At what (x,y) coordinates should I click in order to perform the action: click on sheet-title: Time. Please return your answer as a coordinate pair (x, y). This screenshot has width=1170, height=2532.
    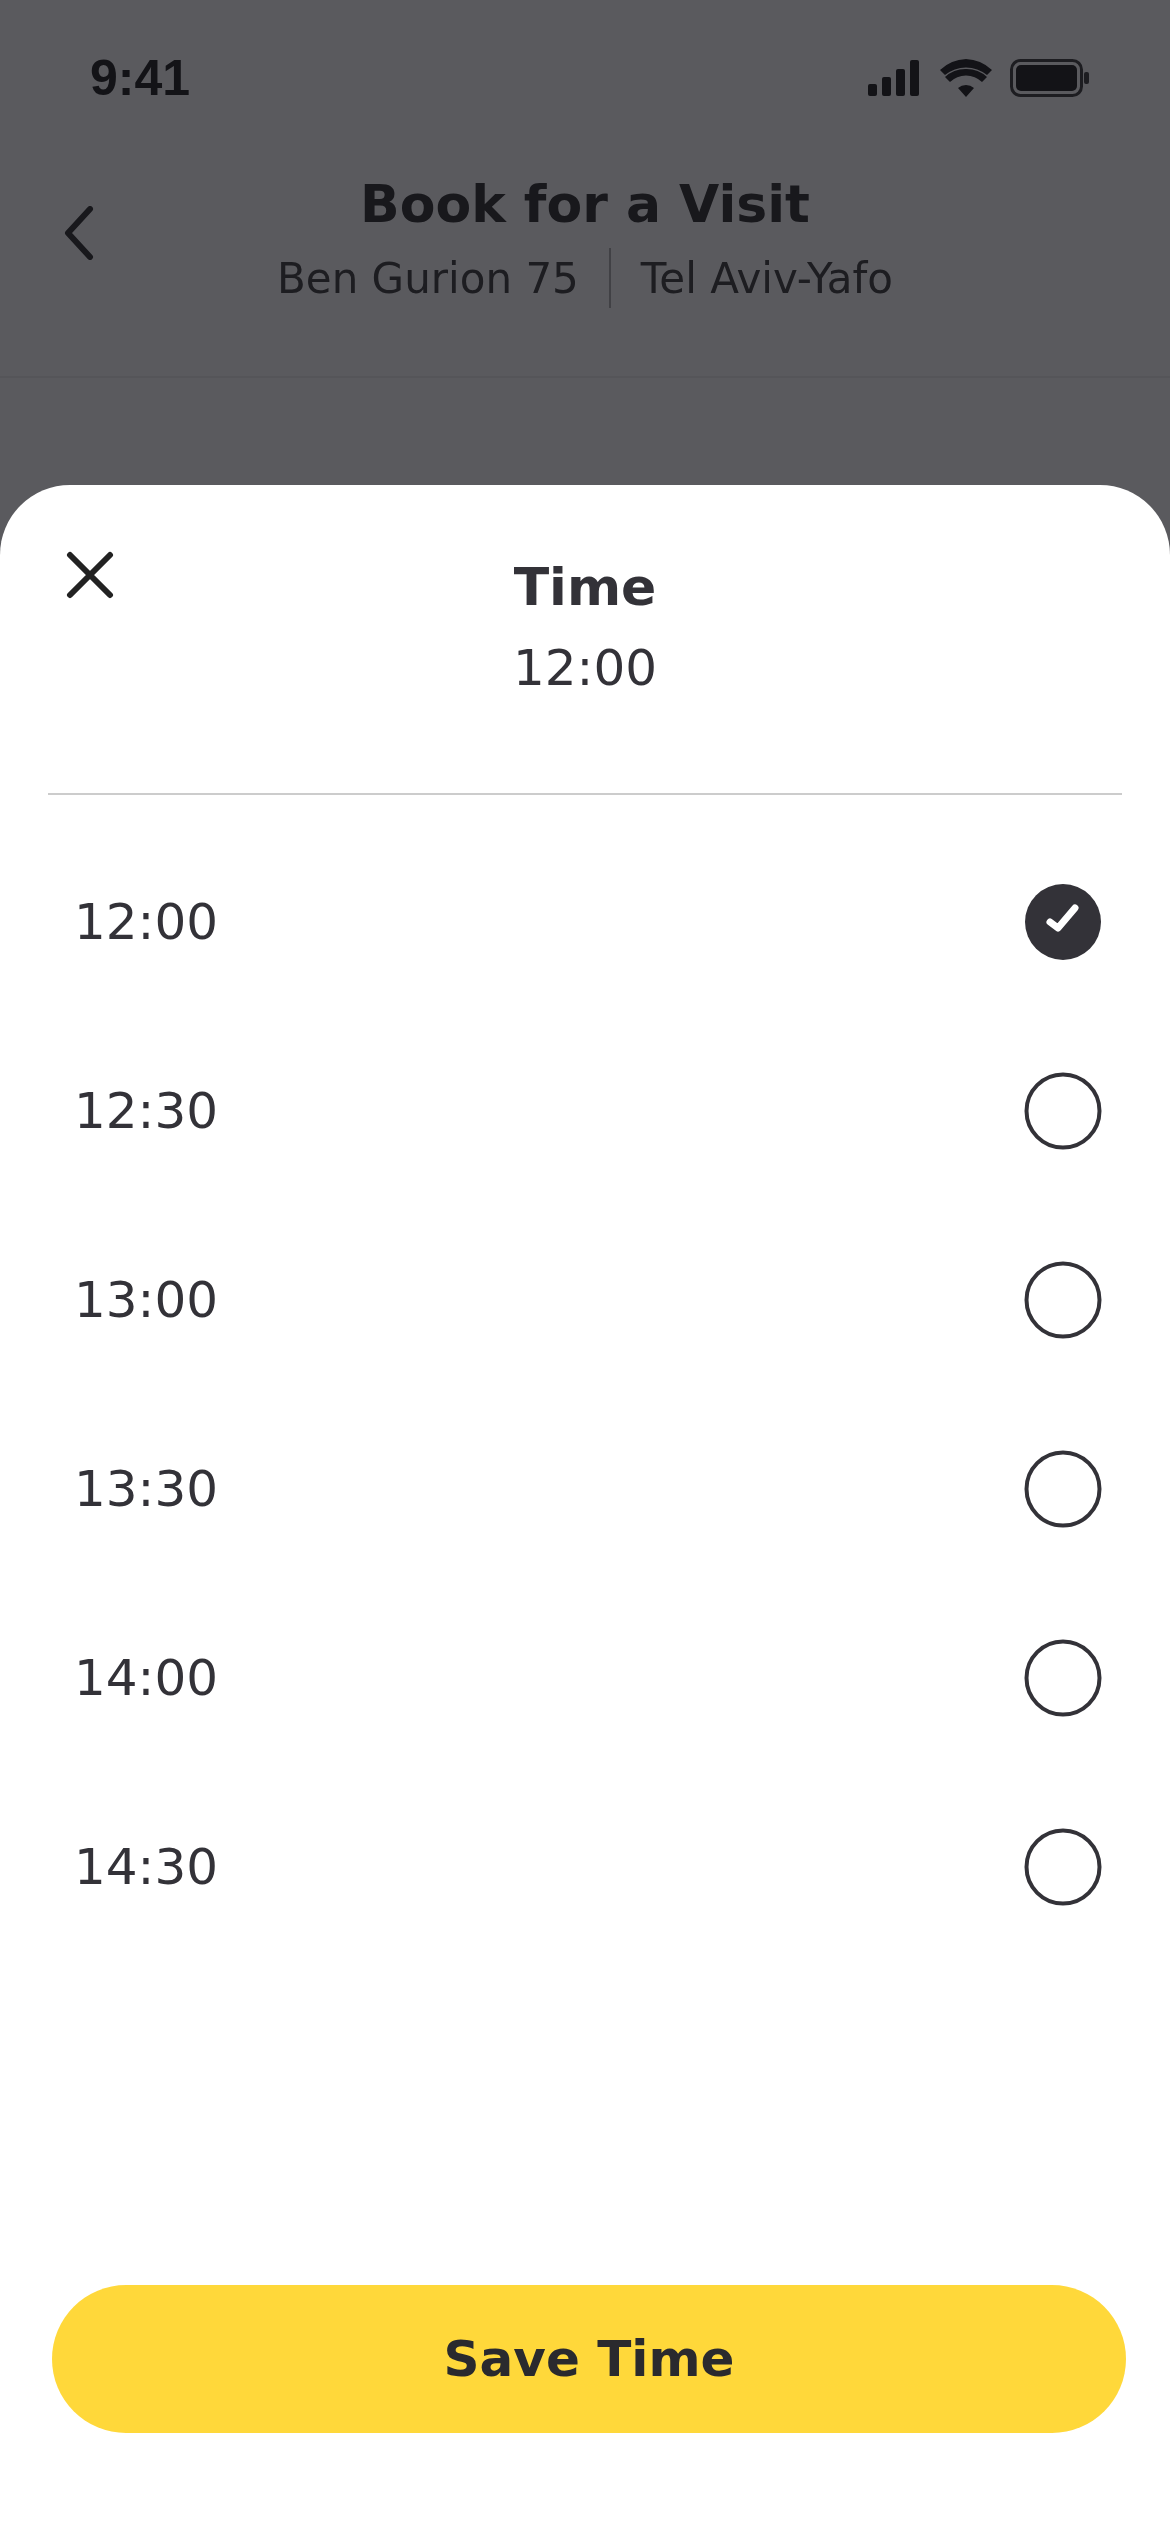
    Looking at the image, I should click on (585, 587).